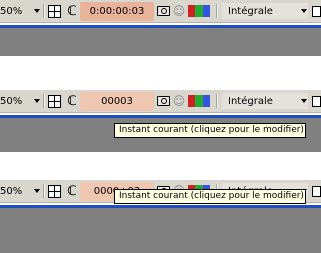  What do you see at coordinates (160, 42) in the screenshot?
I see `comp-viewer-area` at bounding box center [160, 42].